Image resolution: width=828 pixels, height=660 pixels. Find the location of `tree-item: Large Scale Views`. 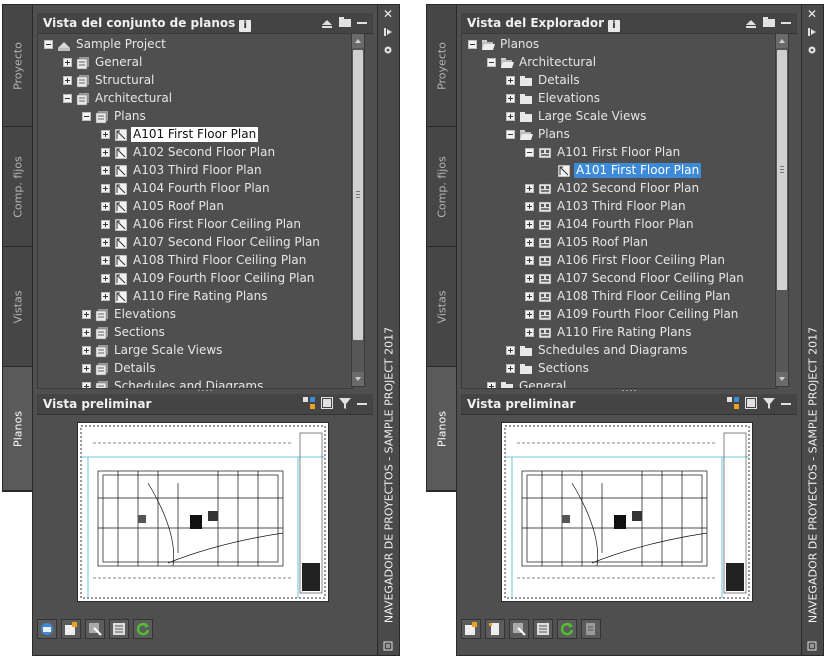

tree-item: Large Scale Views is located at coordinates (195, 351).